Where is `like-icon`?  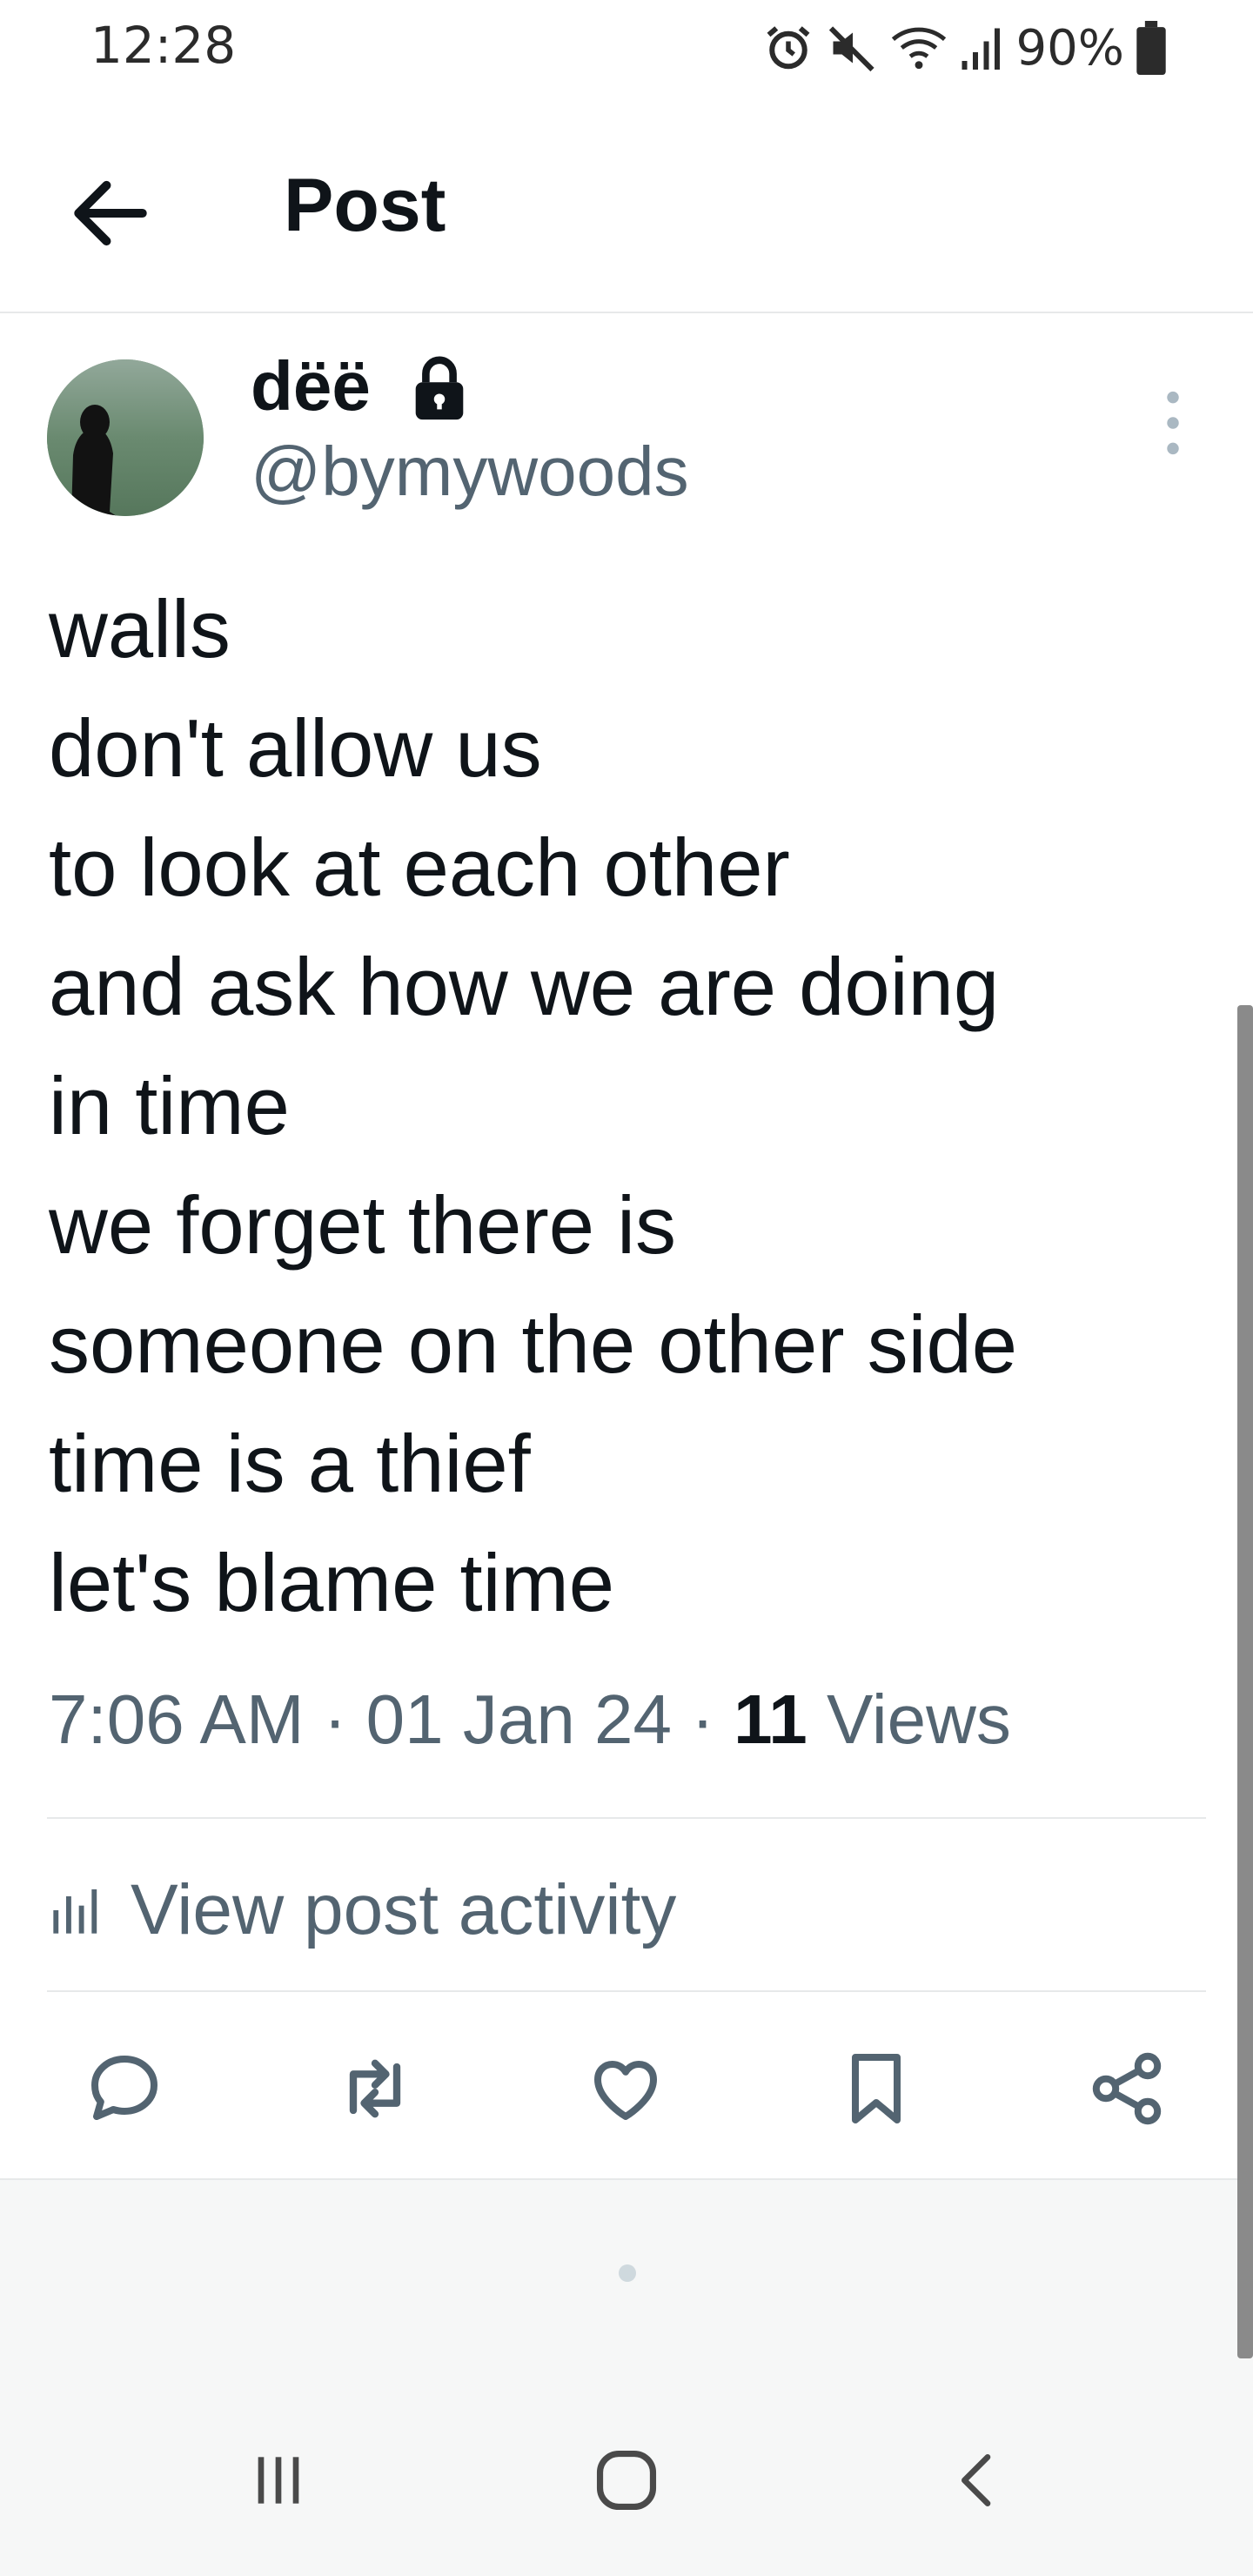 like-icon is located at coordinates (625, 2090).